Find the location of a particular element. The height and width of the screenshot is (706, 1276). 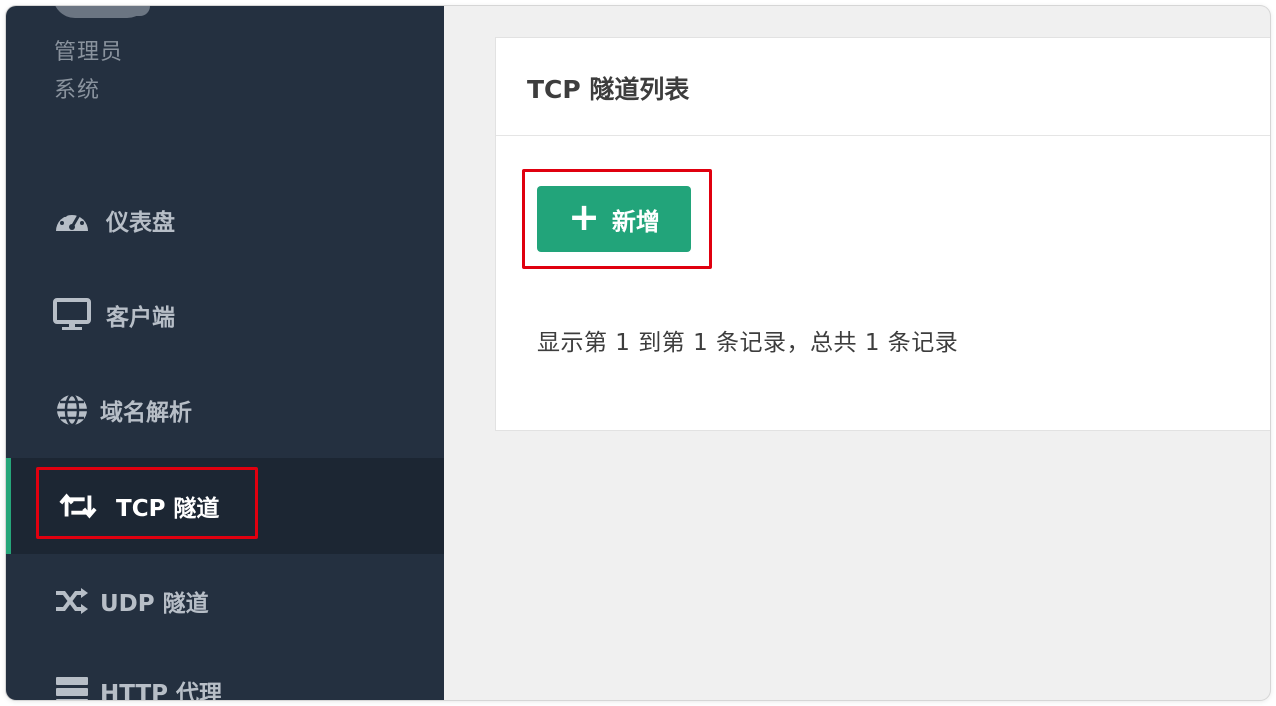

globe-icon is located at coordinates (72, 410).